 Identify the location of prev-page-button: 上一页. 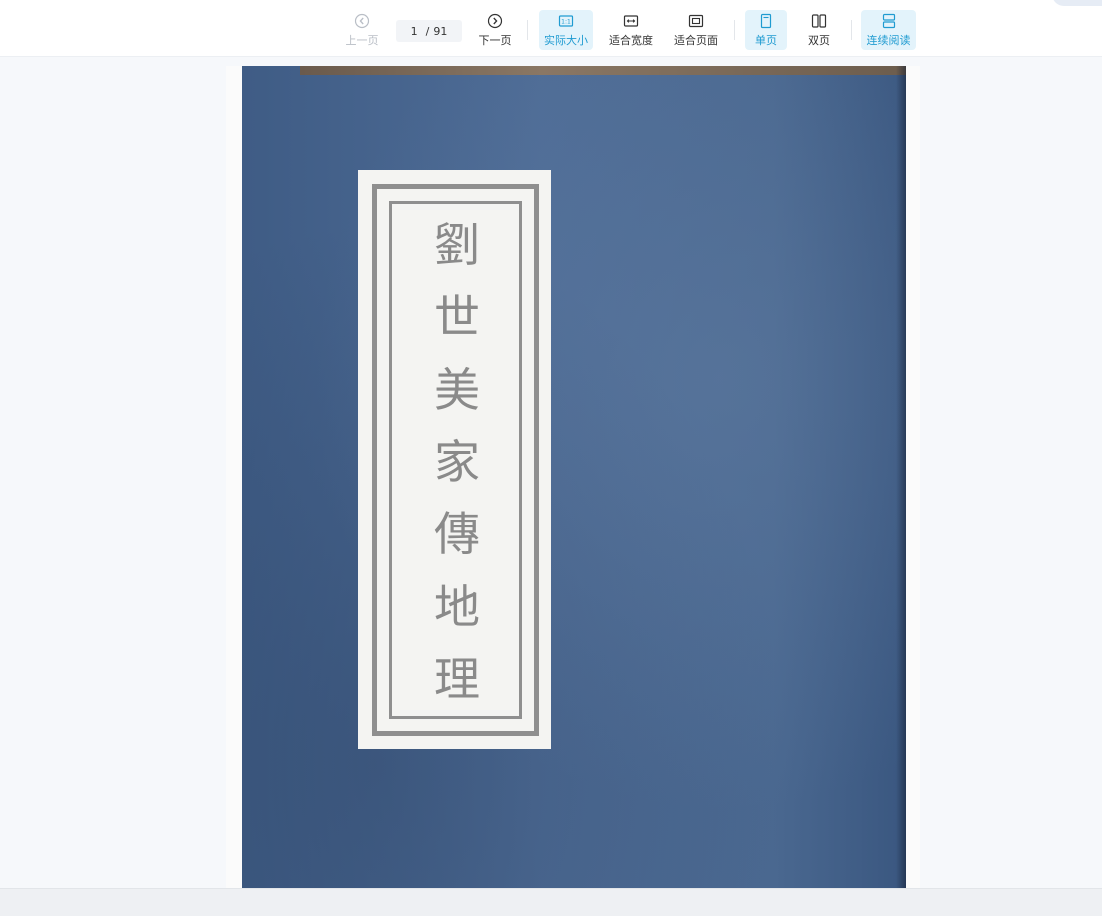
(362, 30).